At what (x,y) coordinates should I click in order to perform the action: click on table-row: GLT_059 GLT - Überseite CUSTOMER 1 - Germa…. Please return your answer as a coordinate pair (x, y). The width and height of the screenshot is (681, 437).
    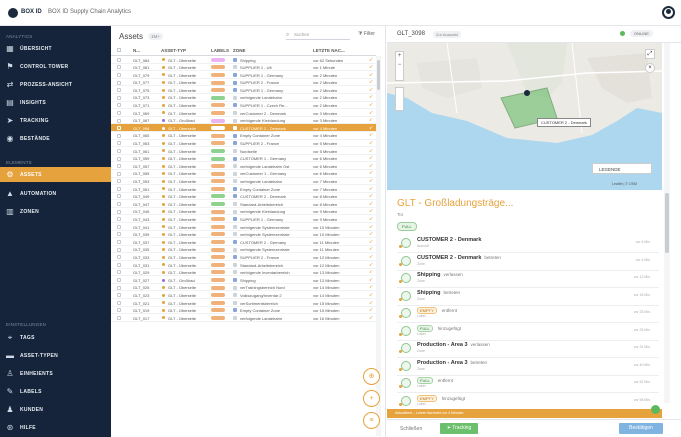
    Looking at the image, I should click on (243, 159).